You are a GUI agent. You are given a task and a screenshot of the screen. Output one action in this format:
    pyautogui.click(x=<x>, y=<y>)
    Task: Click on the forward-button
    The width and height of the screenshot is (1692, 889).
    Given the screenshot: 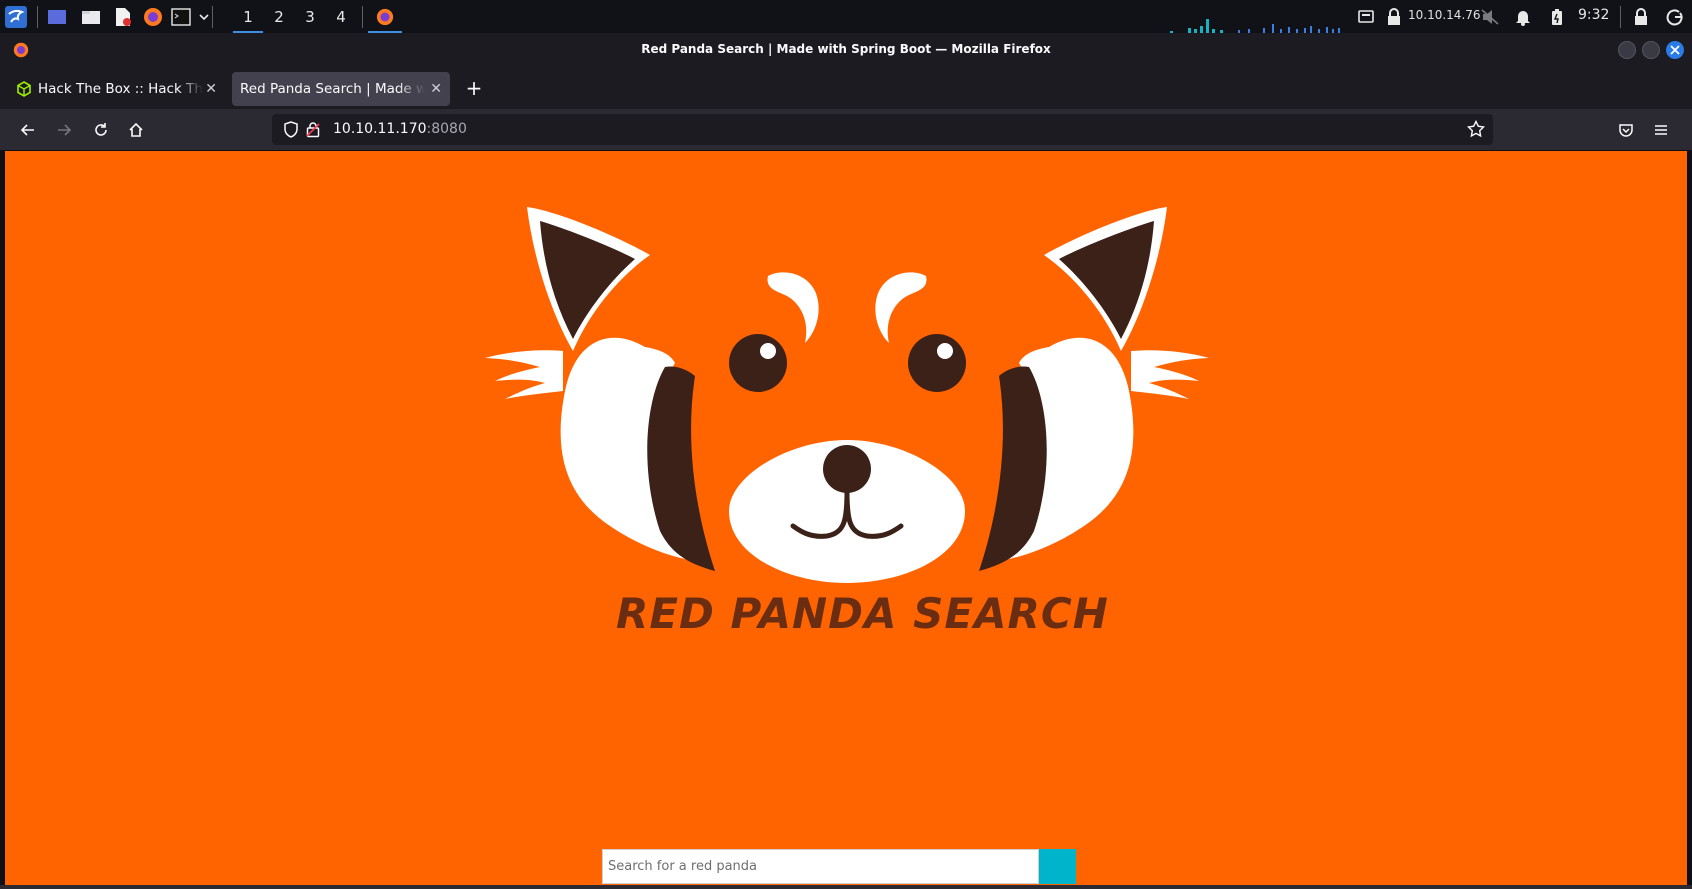 What is the action you would take?
    pyautogui.click(x=64, y=130)
    